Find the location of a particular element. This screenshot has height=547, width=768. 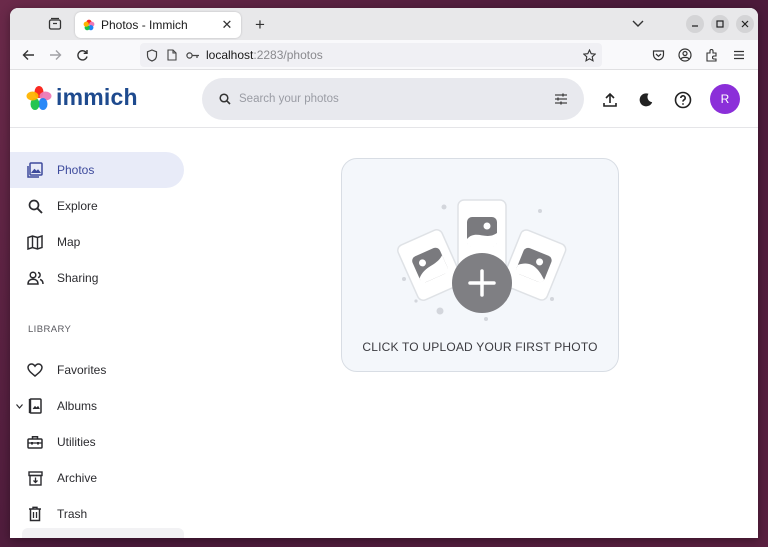

tab-title: Photos - Immich is located at coordinates (144, 25).